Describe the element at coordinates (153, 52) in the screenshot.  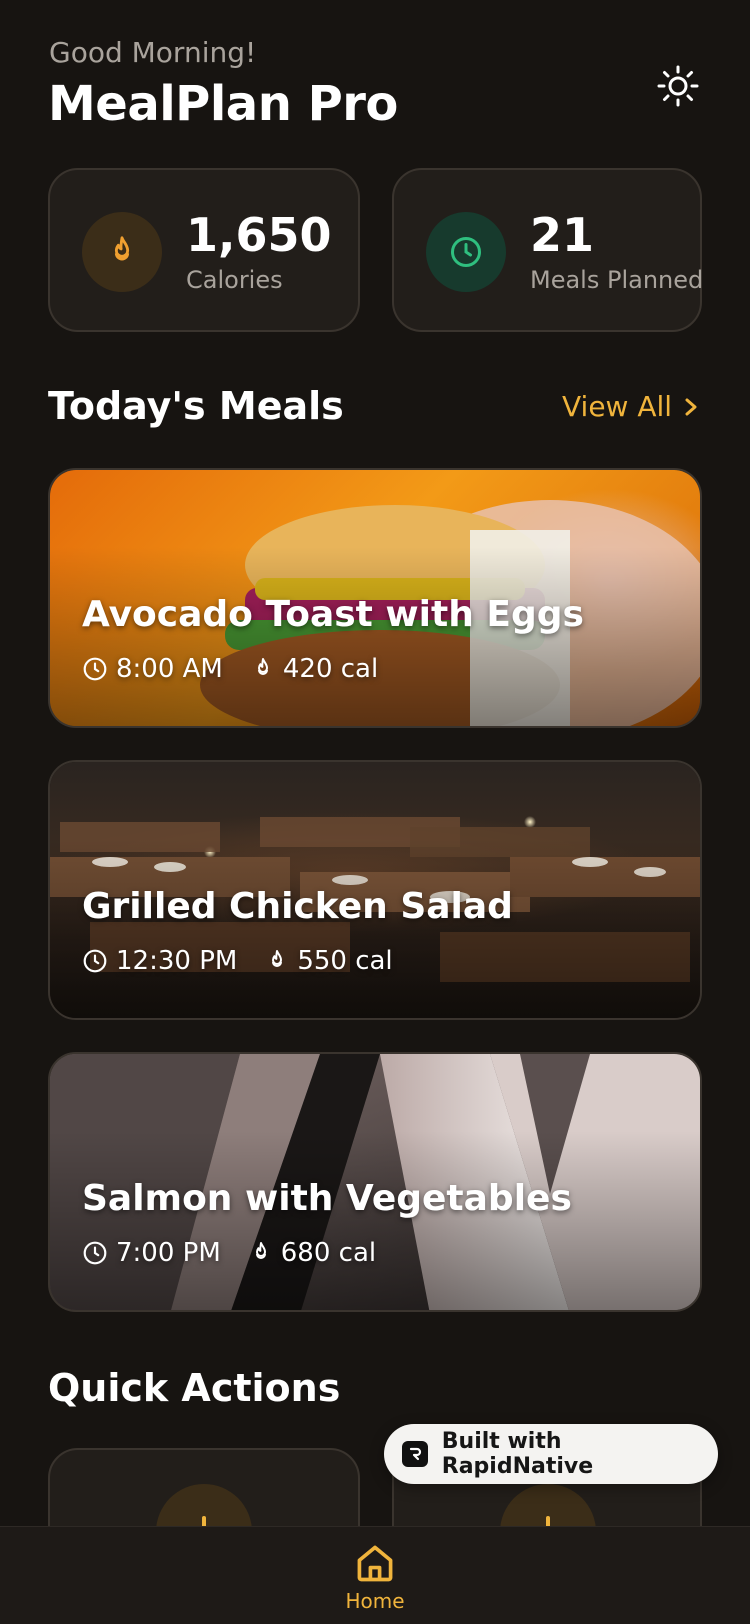
I see `greeting-text: Good Morning!` at that location.